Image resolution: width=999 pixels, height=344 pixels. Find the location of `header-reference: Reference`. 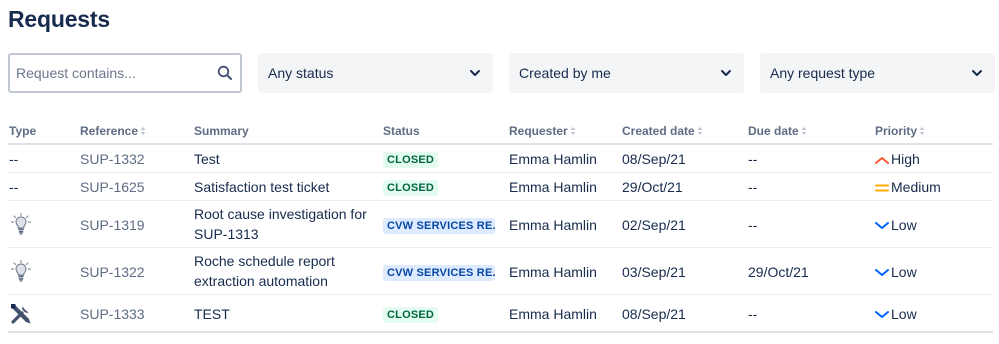

header-reference: Reference is located at coordinates (113, 131).